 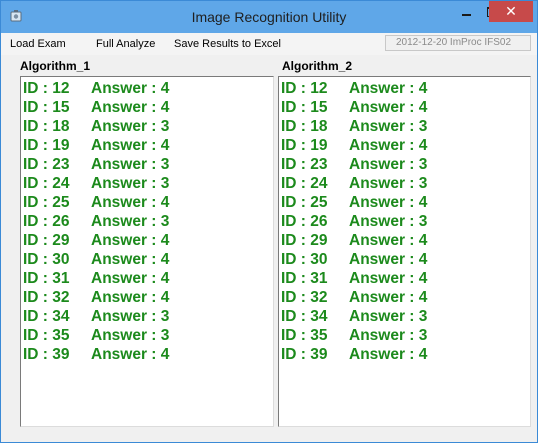 What do you see at coordinates (125, 44) in the screenshot?
I see `menu-full-analyze: Full Analyze` at bounding box center [125, 44].